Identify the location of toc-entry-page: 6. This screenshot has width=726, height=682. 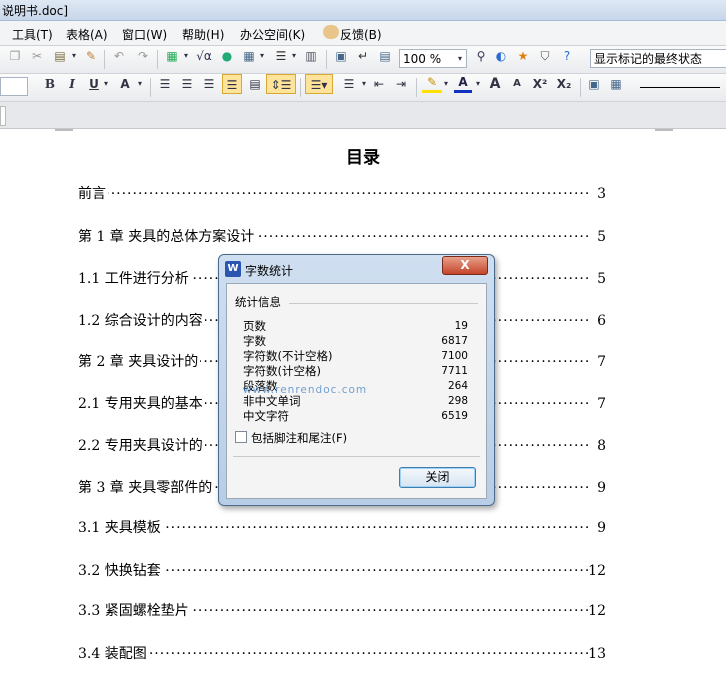
(601, 321).